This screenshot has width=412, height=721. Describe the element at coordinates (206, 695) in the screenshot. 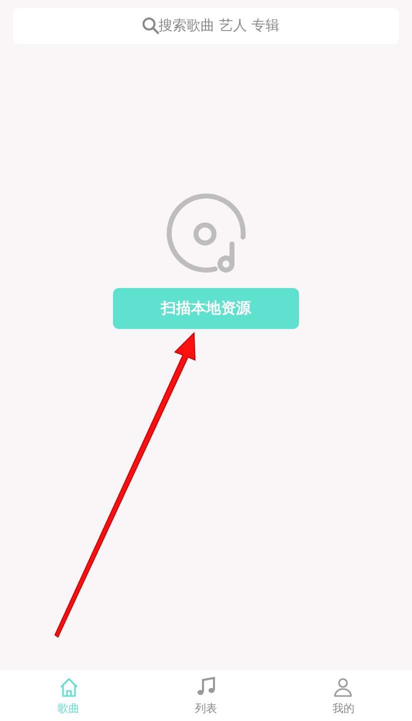

I see `tab: 列表` at that location.